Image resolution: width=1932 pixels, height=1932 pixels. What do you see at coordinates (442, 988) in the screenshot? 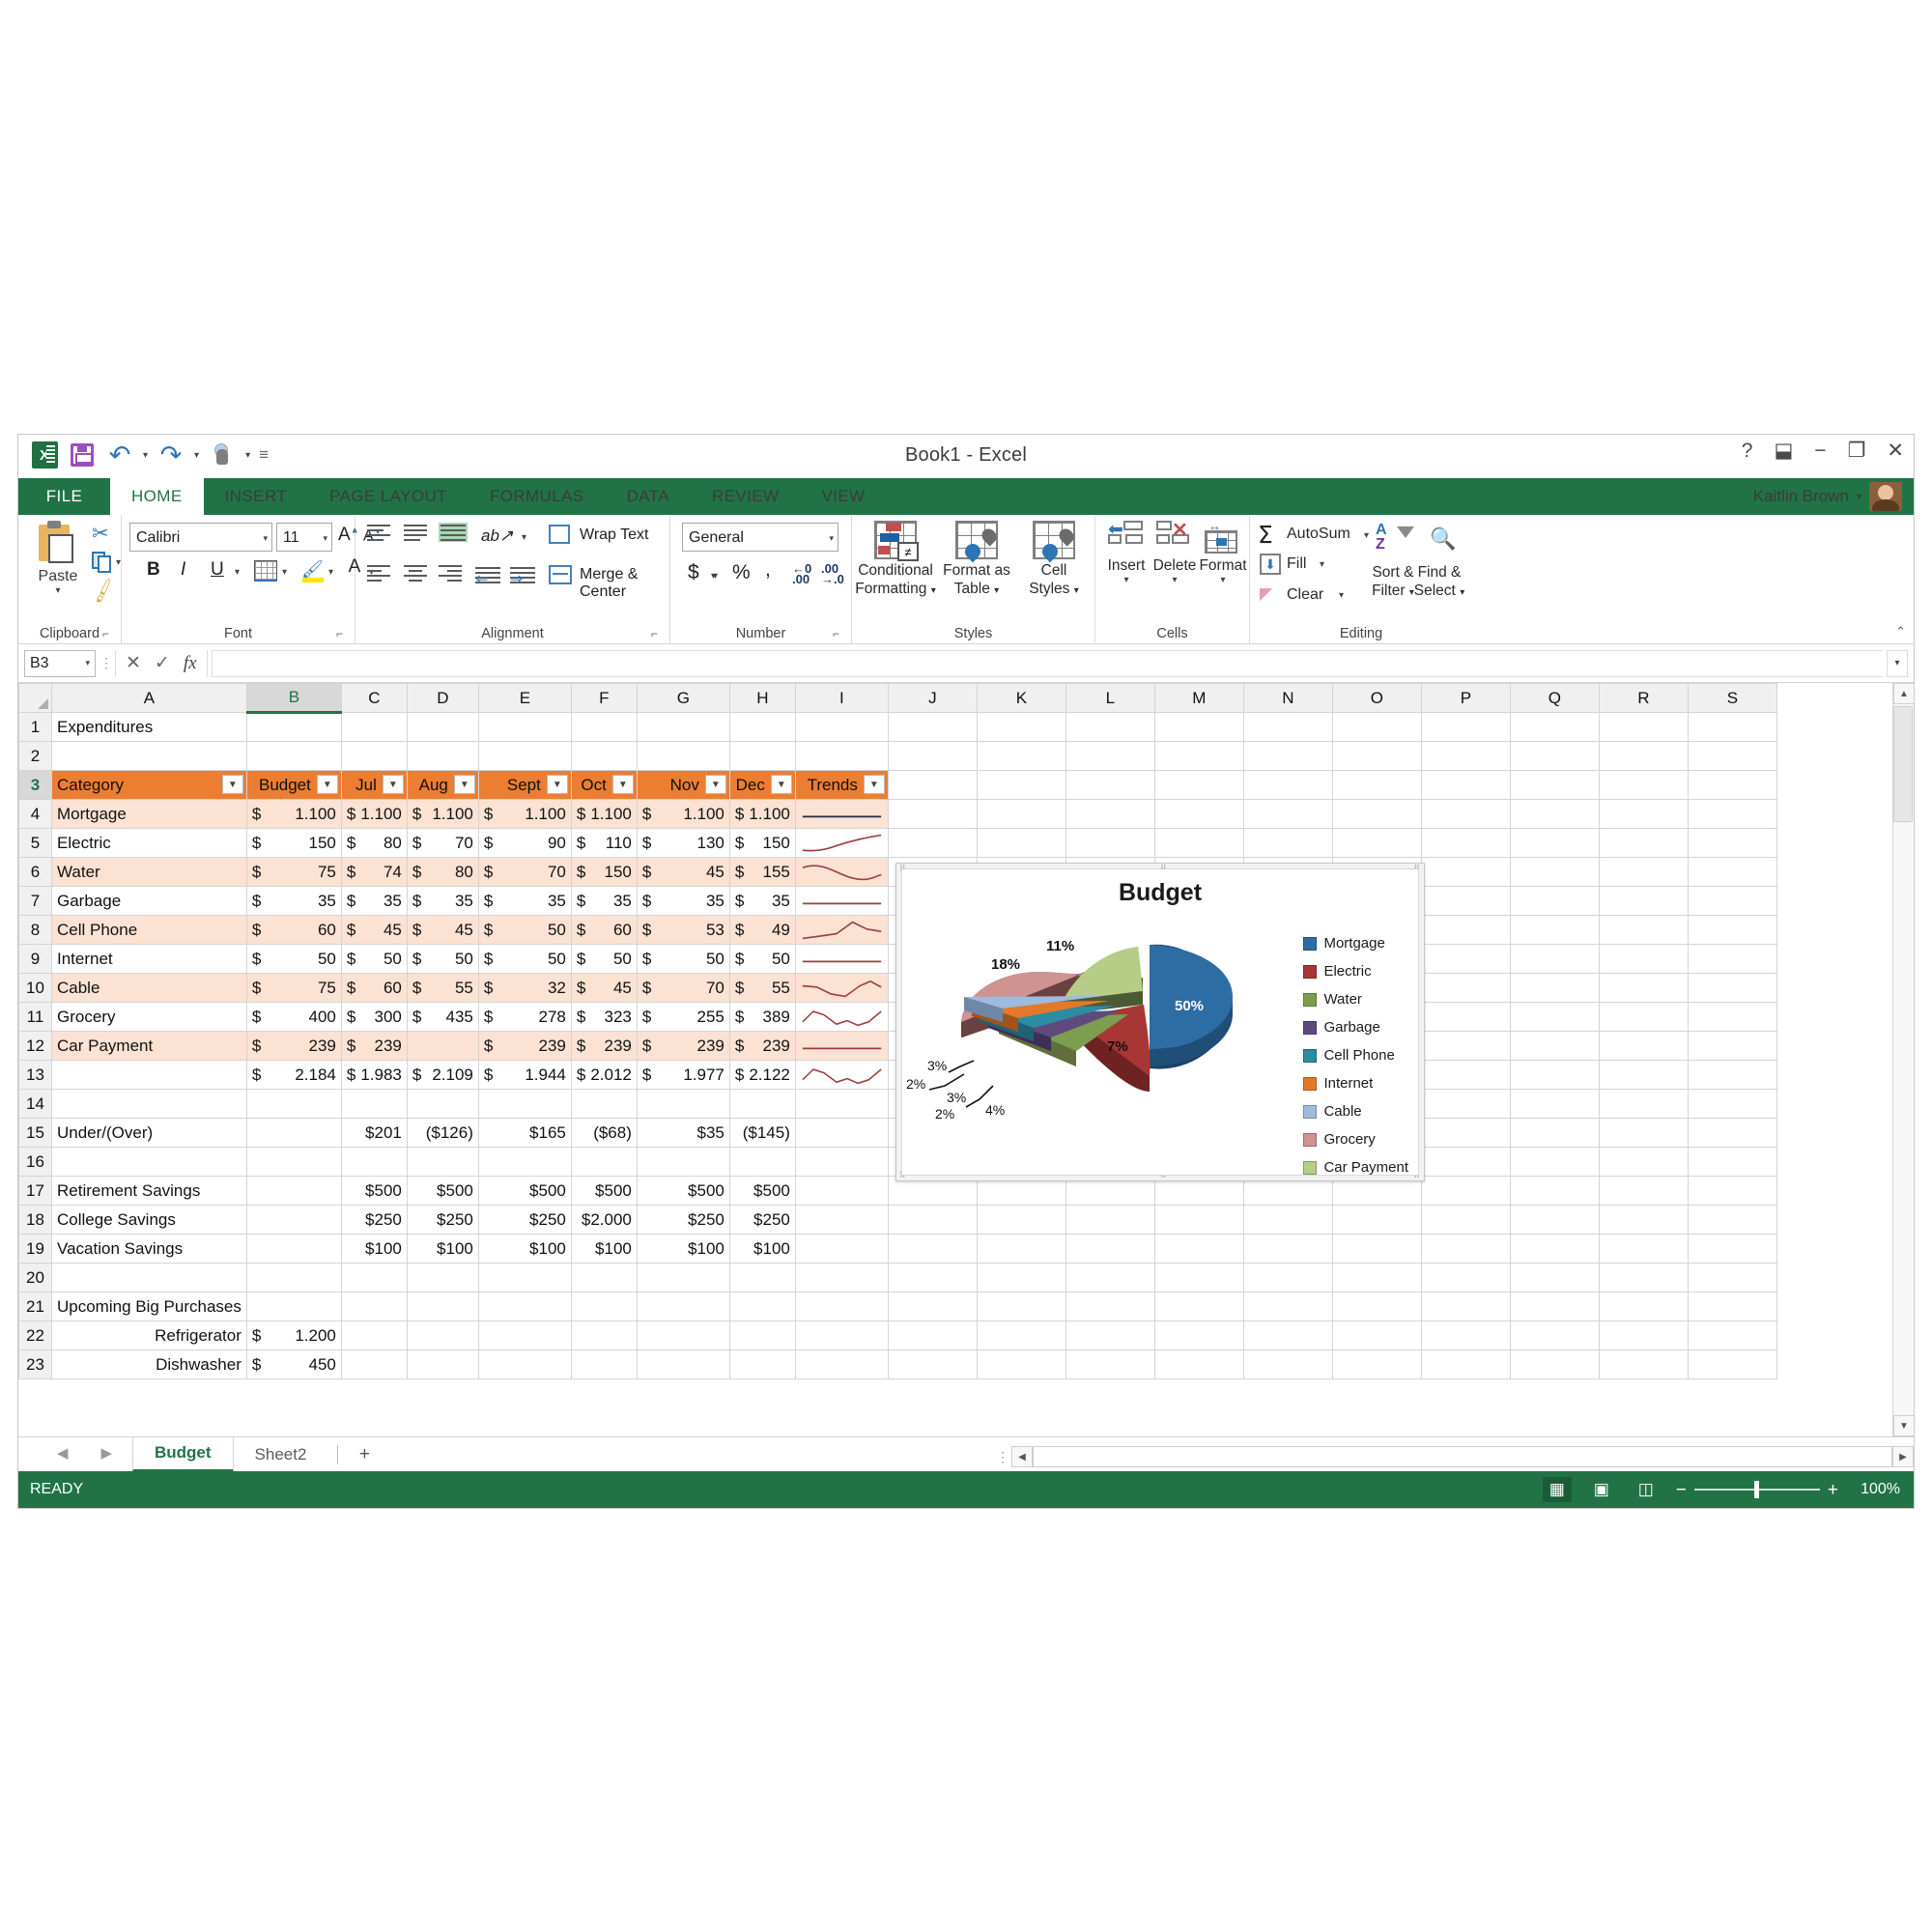
I see `cell-currency: $55` at bounding box center [442, 988].